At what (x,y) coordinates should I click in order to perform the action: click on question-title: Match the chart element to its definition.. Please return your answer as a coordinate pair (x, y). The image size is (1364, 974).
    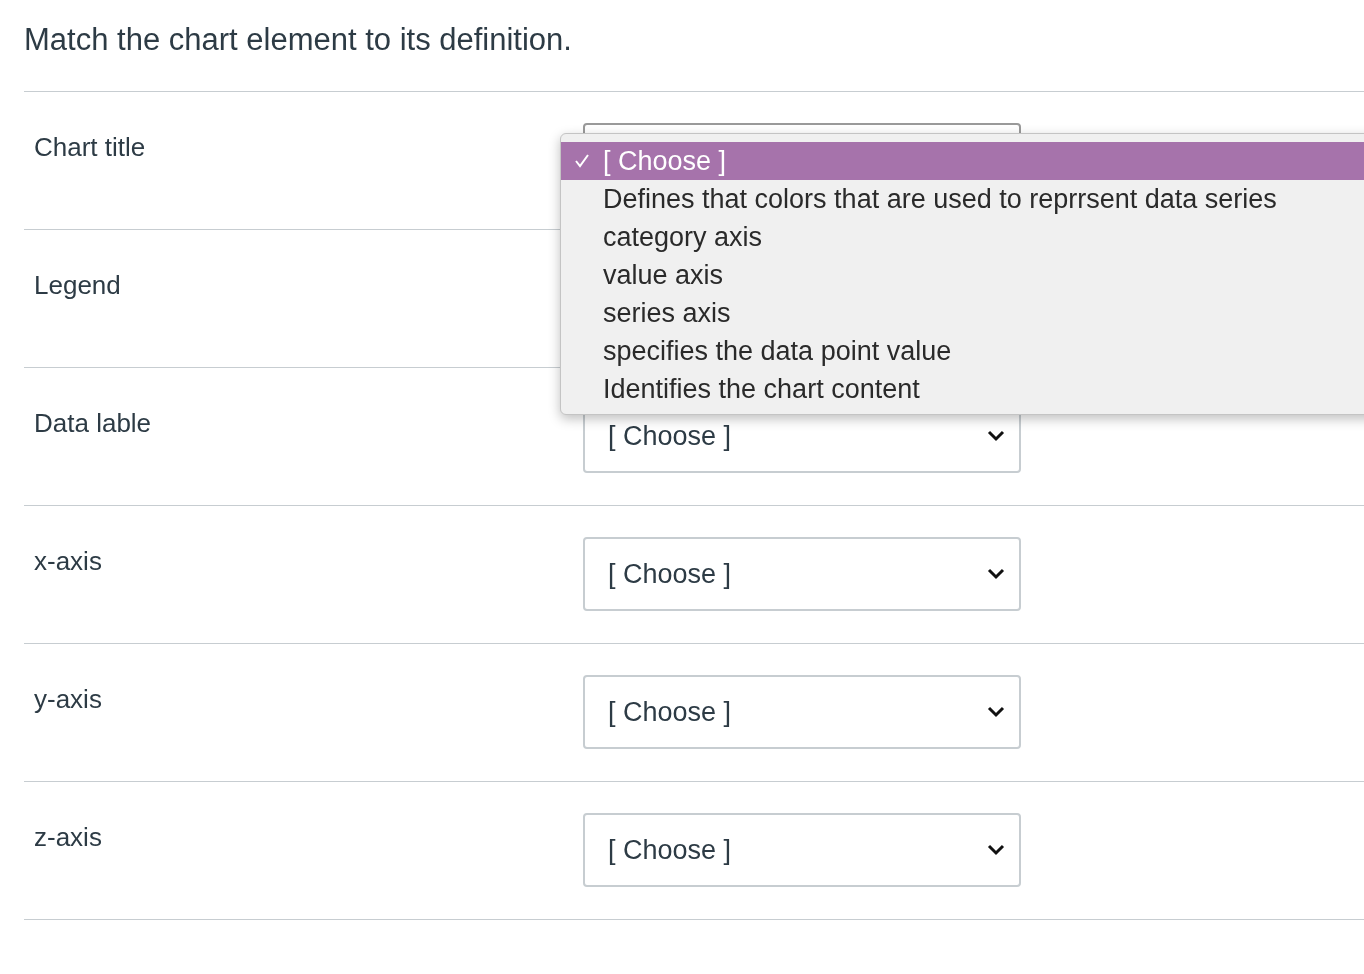
    Looking at the image, I should click on (298, 40).